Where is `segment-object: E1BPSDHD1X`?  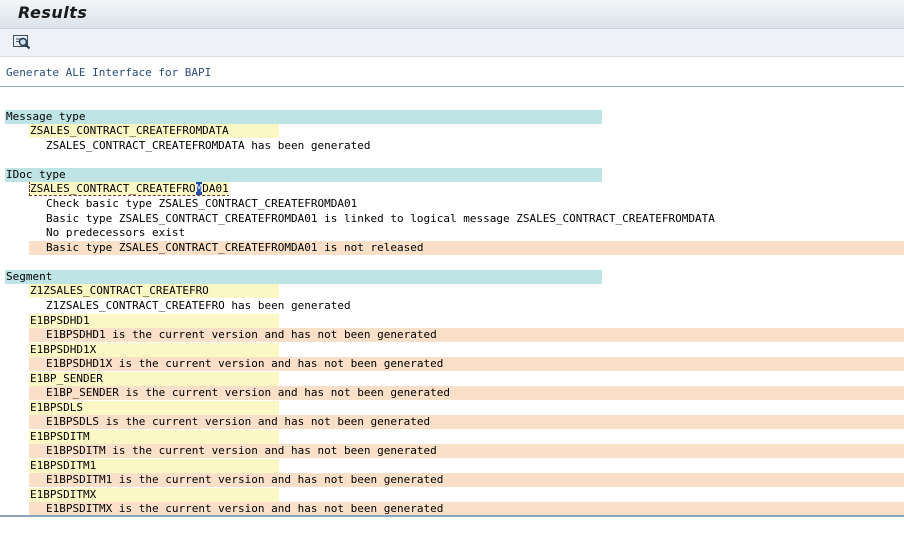
segment-object: E1BPSDHD1X is located at coordinates (154, 350).